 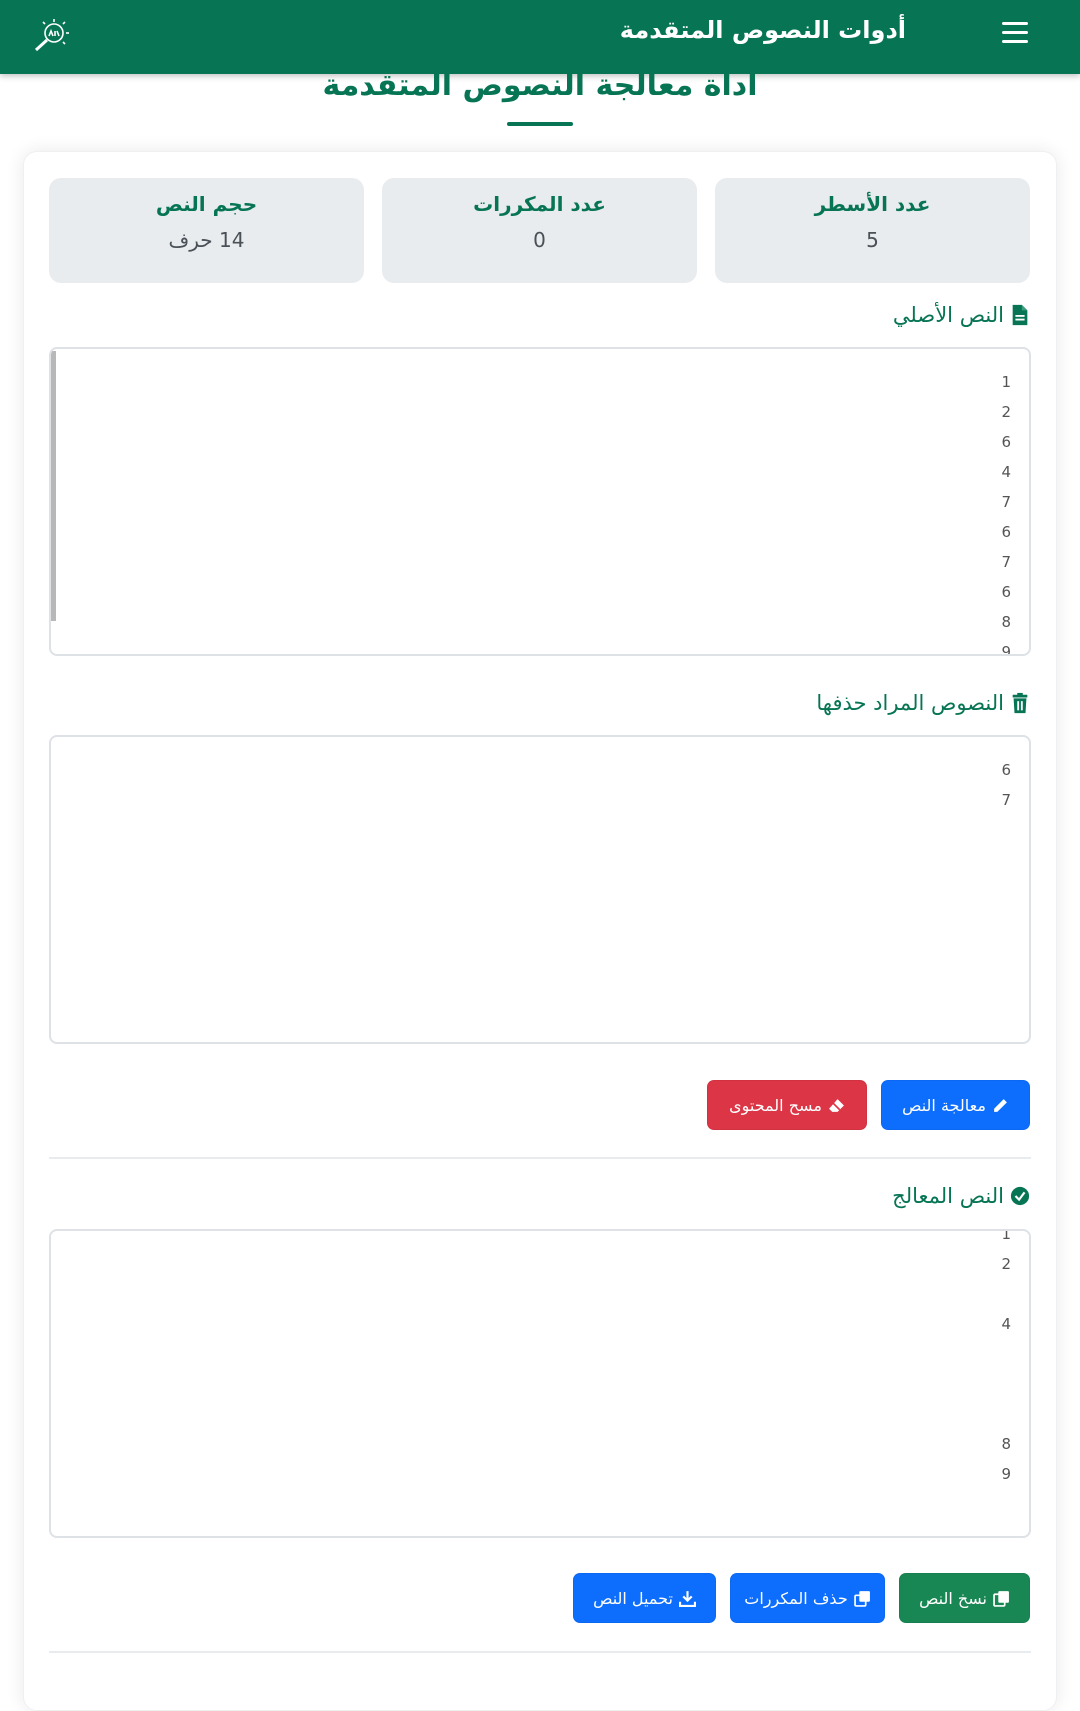 What do you see at coordinates (861, 1598) in the screenshot?
I see `duplicate-icon` at bounding box center [861, 1598].